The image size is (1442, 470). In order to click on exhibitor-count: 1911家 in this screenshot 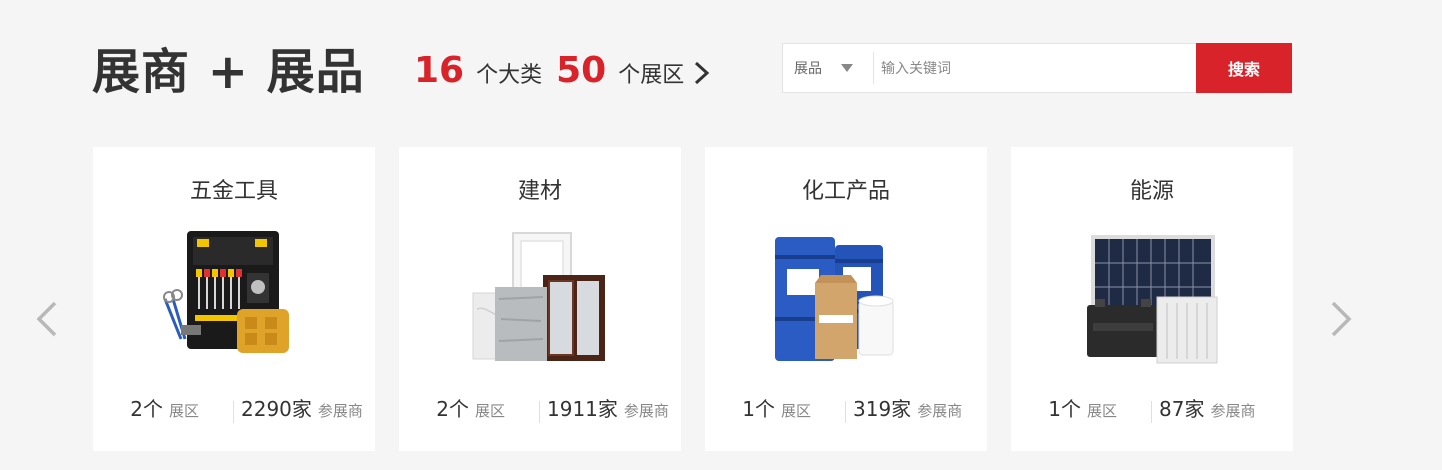, I will do `click(582, 409)`.